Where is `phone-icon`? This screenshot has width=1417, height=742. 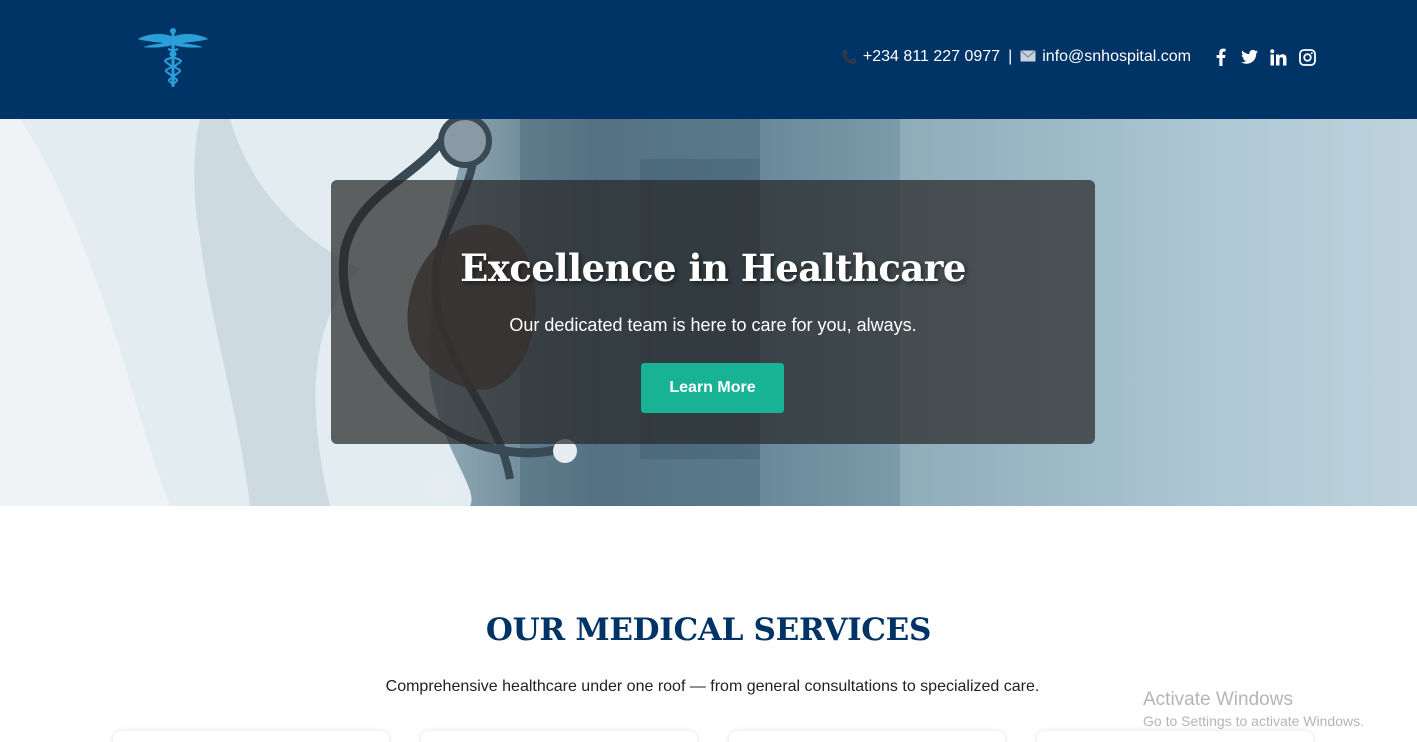
phone-icon is located at coordinates (849, 57).